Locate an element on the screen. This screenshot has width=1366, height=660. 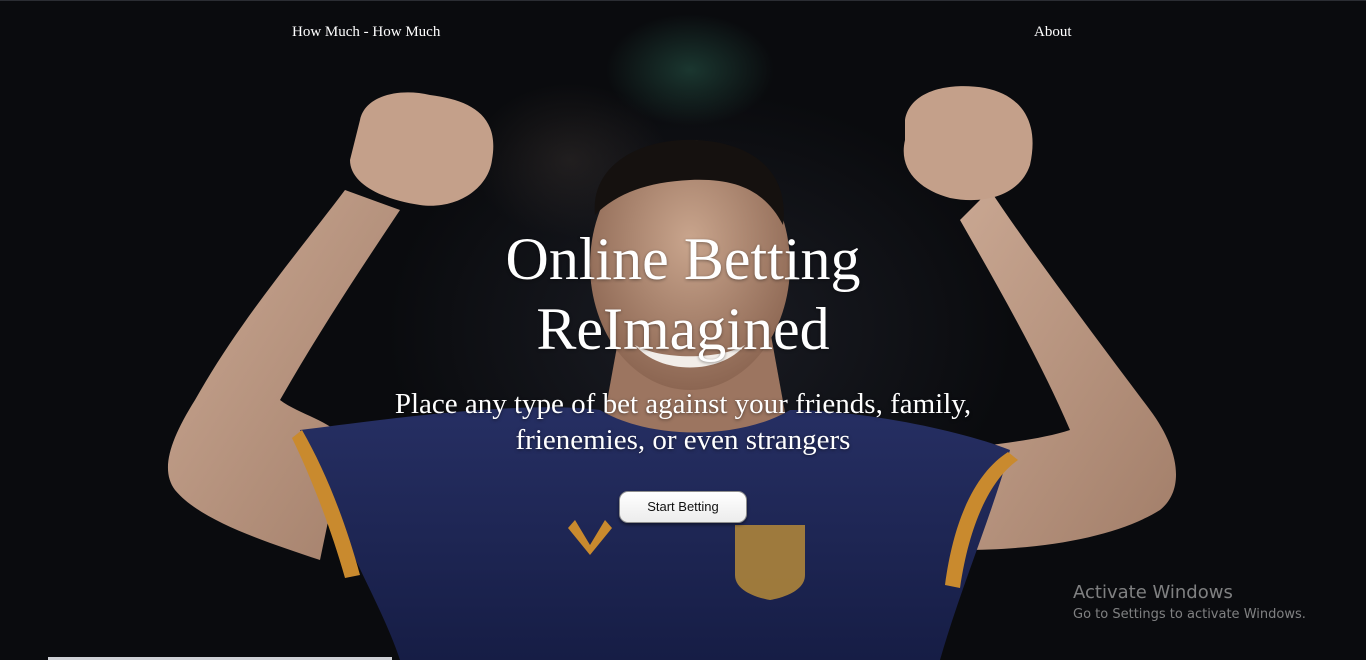
about-link: About is located at coordinates (1053, 32).